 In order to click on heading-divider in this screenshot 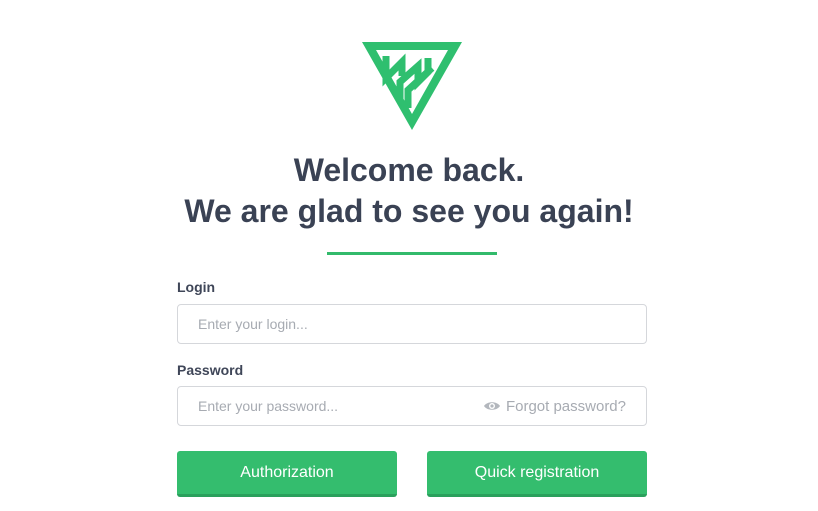, I will do `click(412, 253)`.